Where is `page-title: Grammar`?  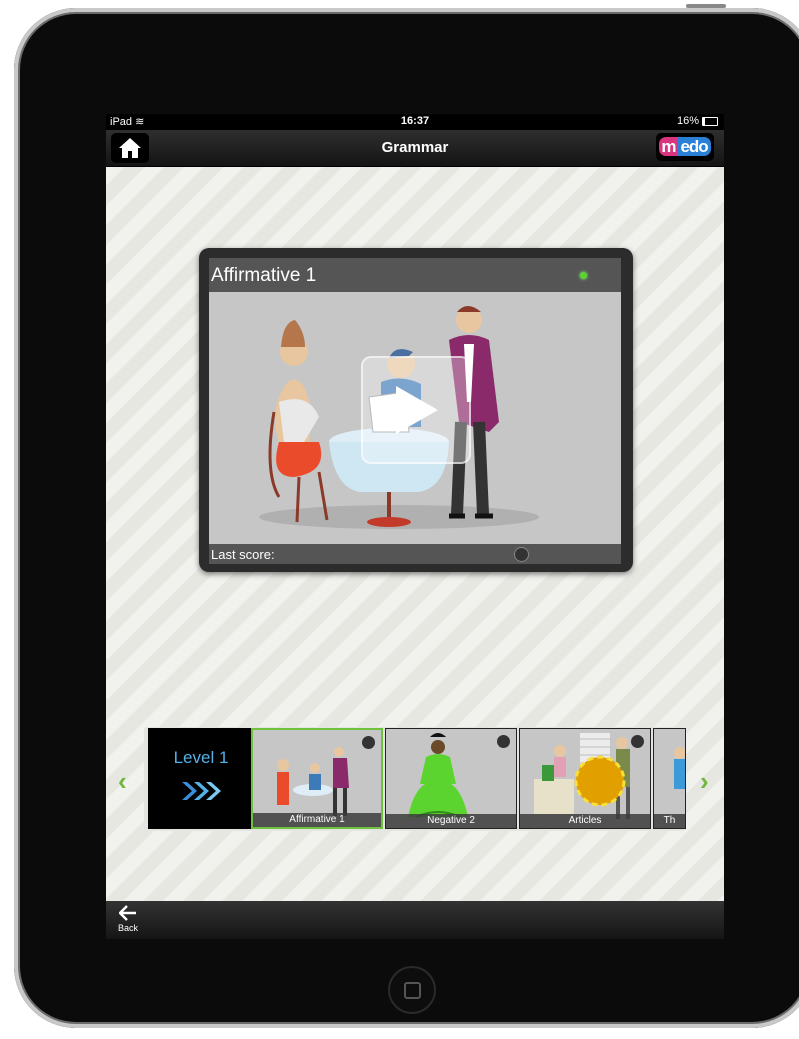
page-title: Grammar is located at coordinates (415, 147).